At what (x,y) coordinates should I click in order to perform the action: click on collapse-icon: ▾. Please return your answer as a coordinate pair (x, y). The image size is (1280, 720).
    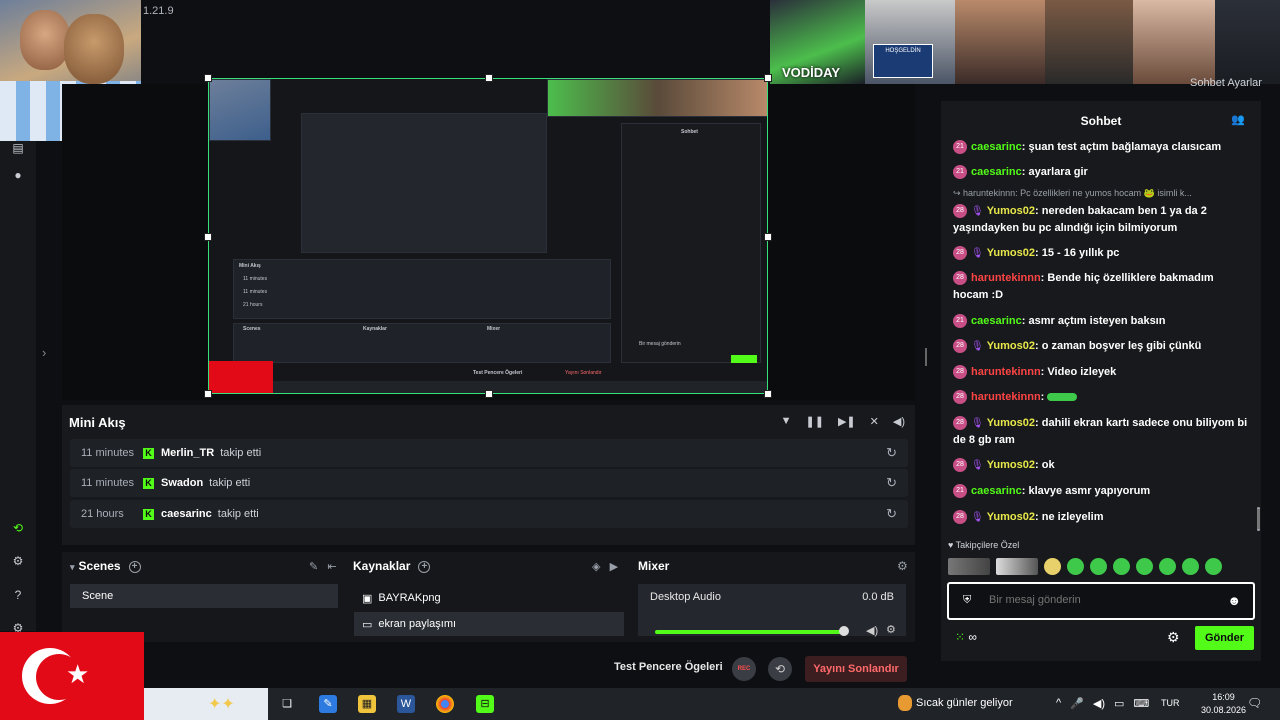
    Looking at the image, I should click on (72, 567).